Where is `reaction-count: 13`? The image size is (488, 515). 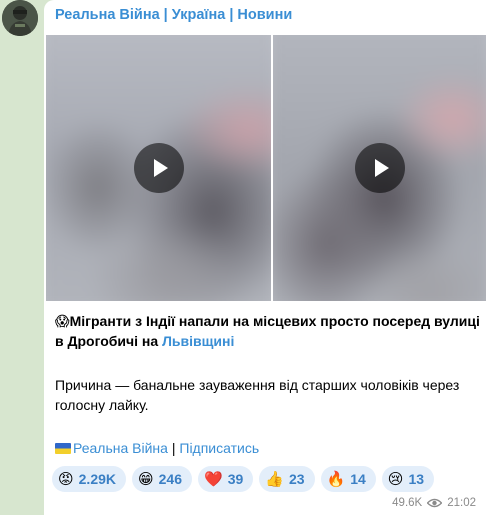 reaction-count: 13 is located at coordinates (416, 479).